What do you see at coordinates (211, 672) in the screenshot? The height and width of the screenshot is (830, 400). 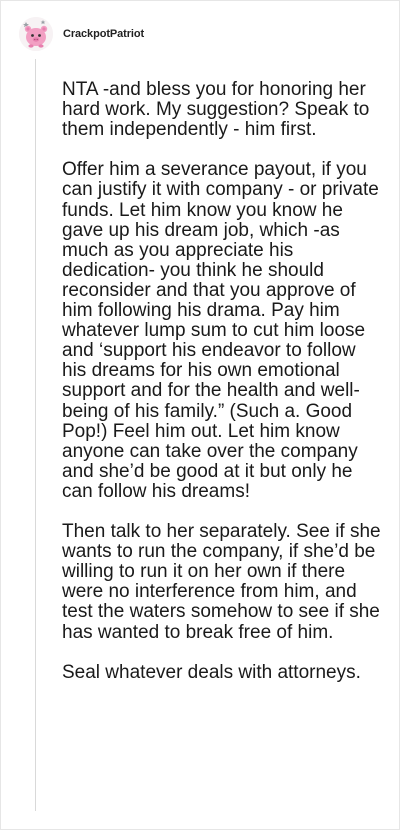 I see `comment-paragraph: Seal whatever deals with attorneys.` at bounding box center [211, 672].